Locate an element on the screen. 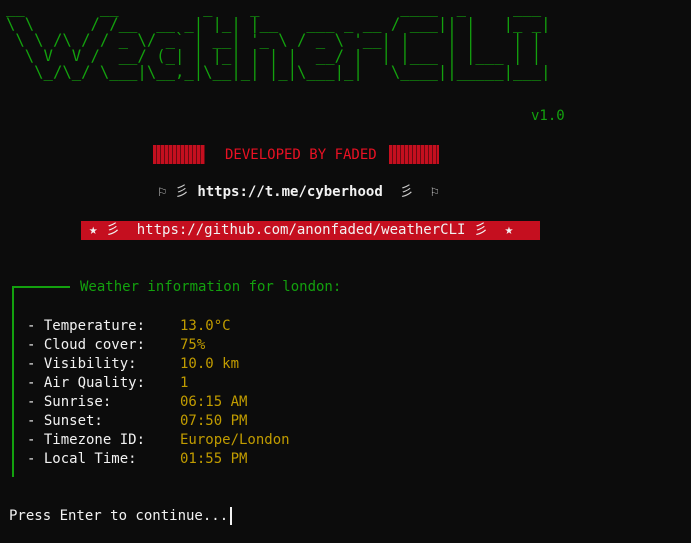  info-label: - Cloud cover: is located at coordinates (86, 345).